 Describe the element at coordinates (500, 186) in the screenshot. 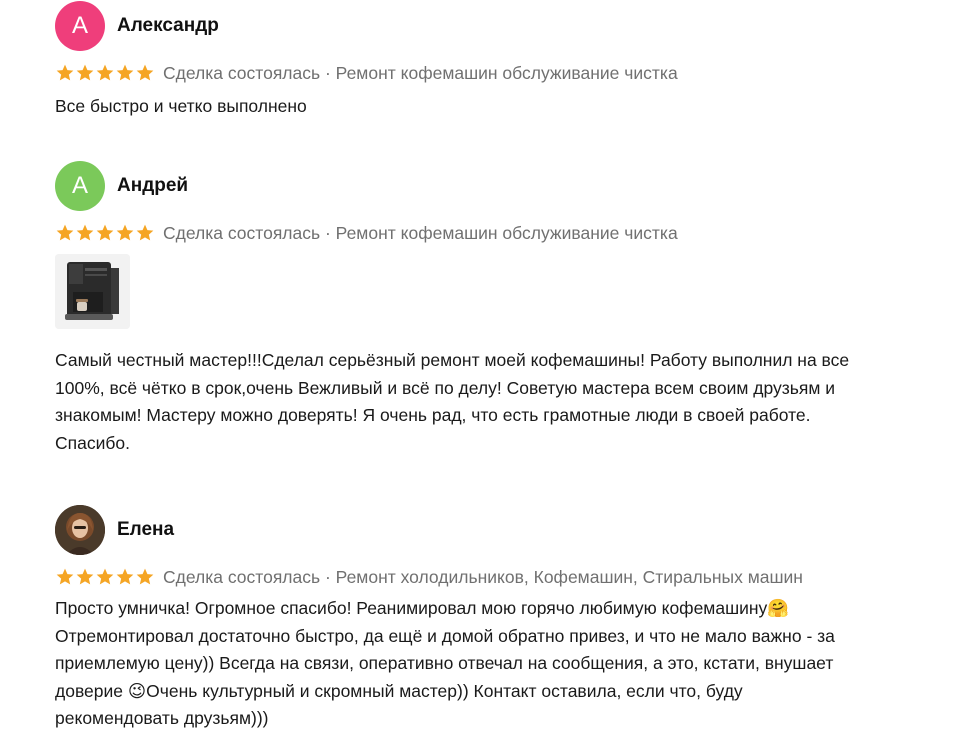

I see `review-header: А Андрей` at that location.